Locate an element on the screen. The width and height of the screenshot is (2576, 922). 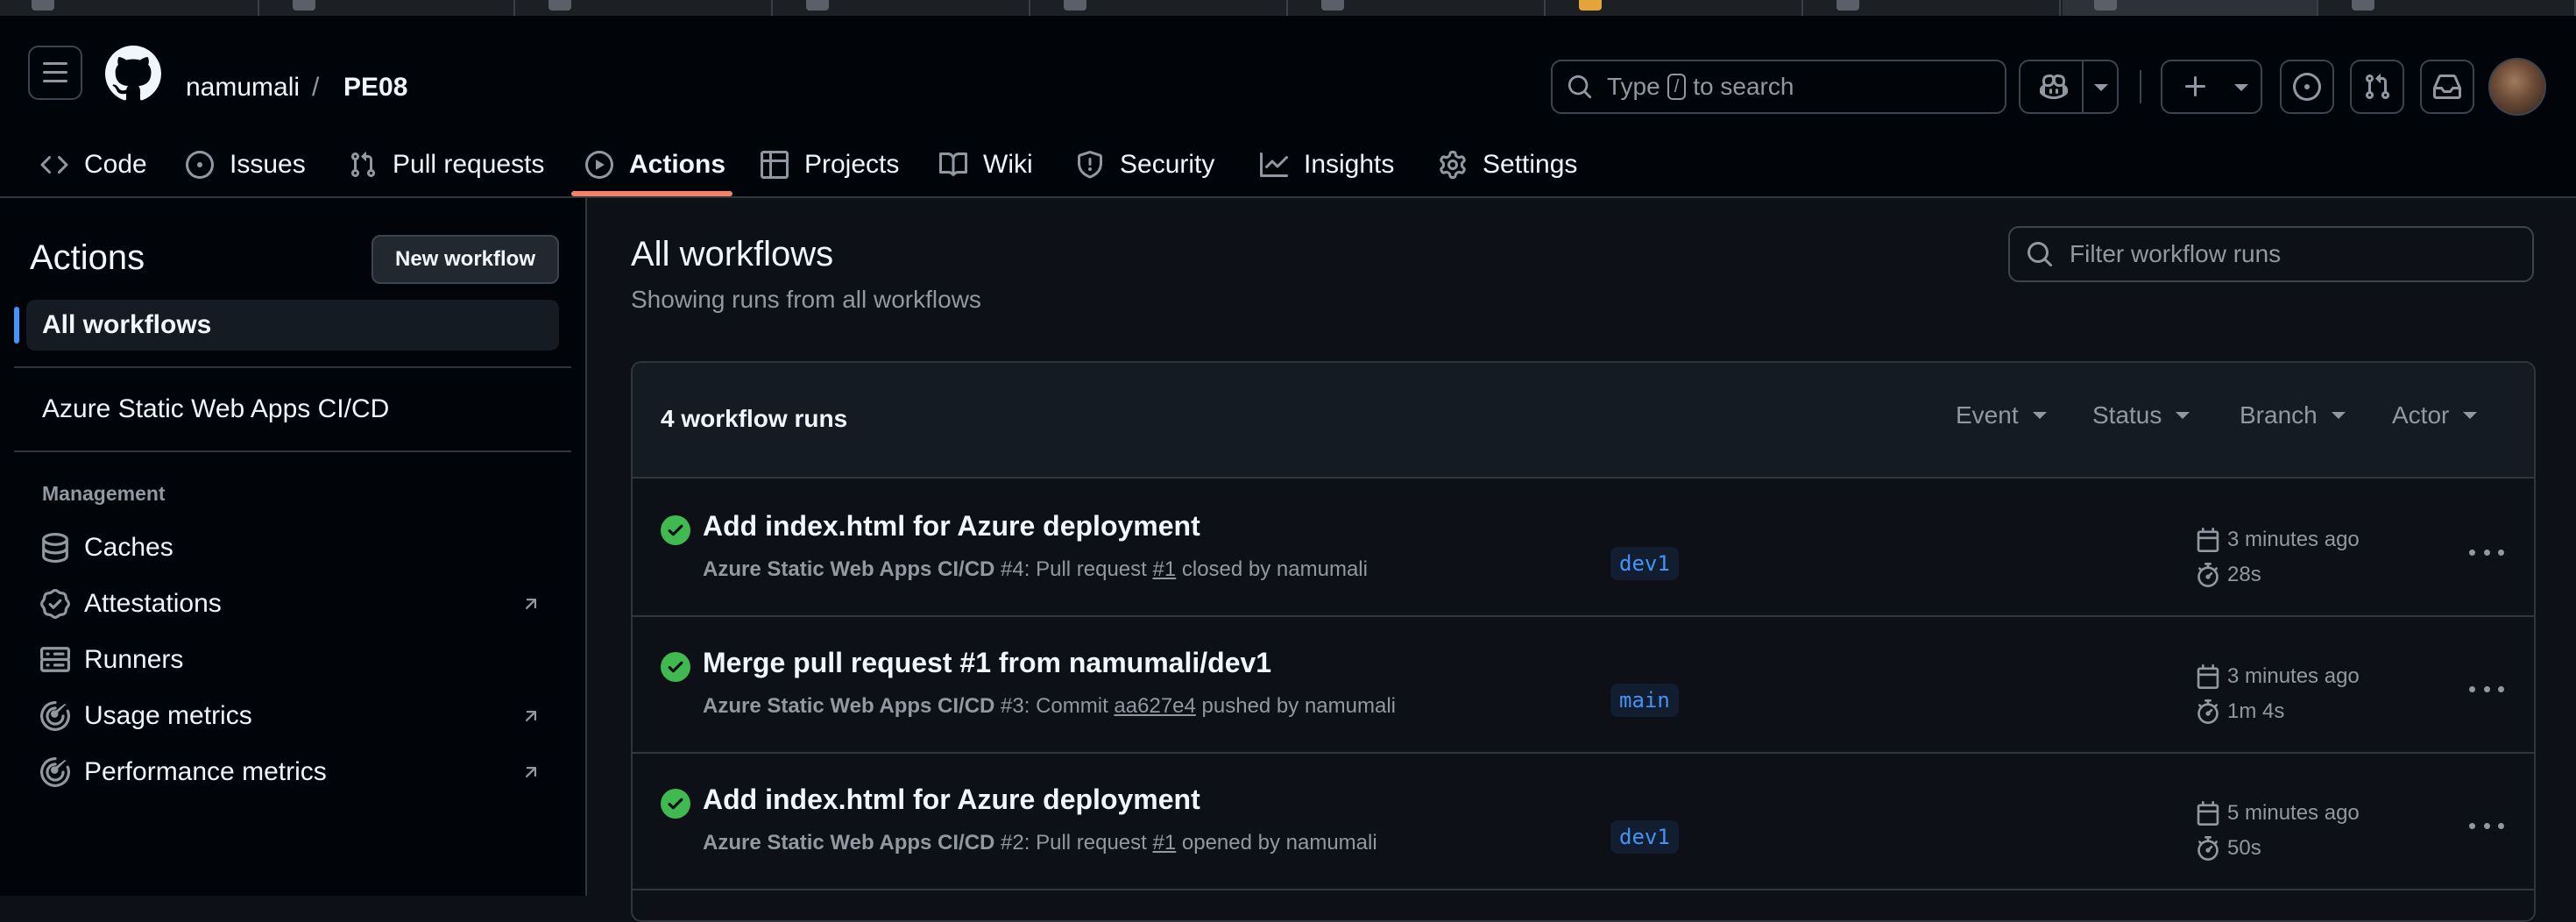
run-trigger: : Pull request is located at coordinates (1088, 569).